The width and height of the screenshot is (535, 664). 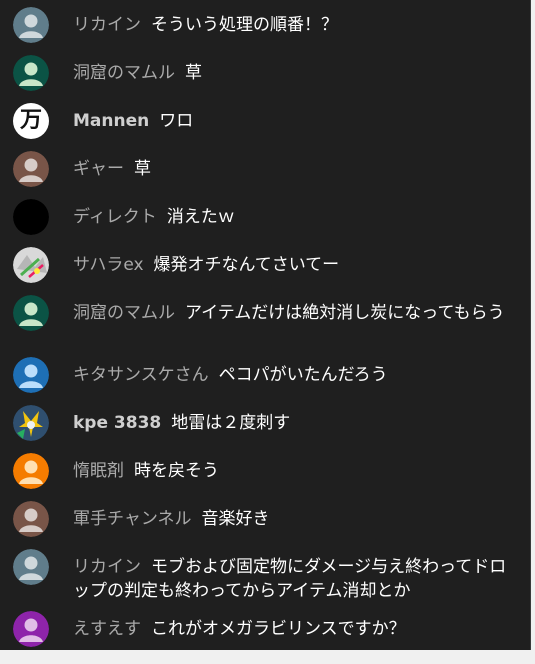 I want to click on author-name: サハラex, so click(x=108, y=265).